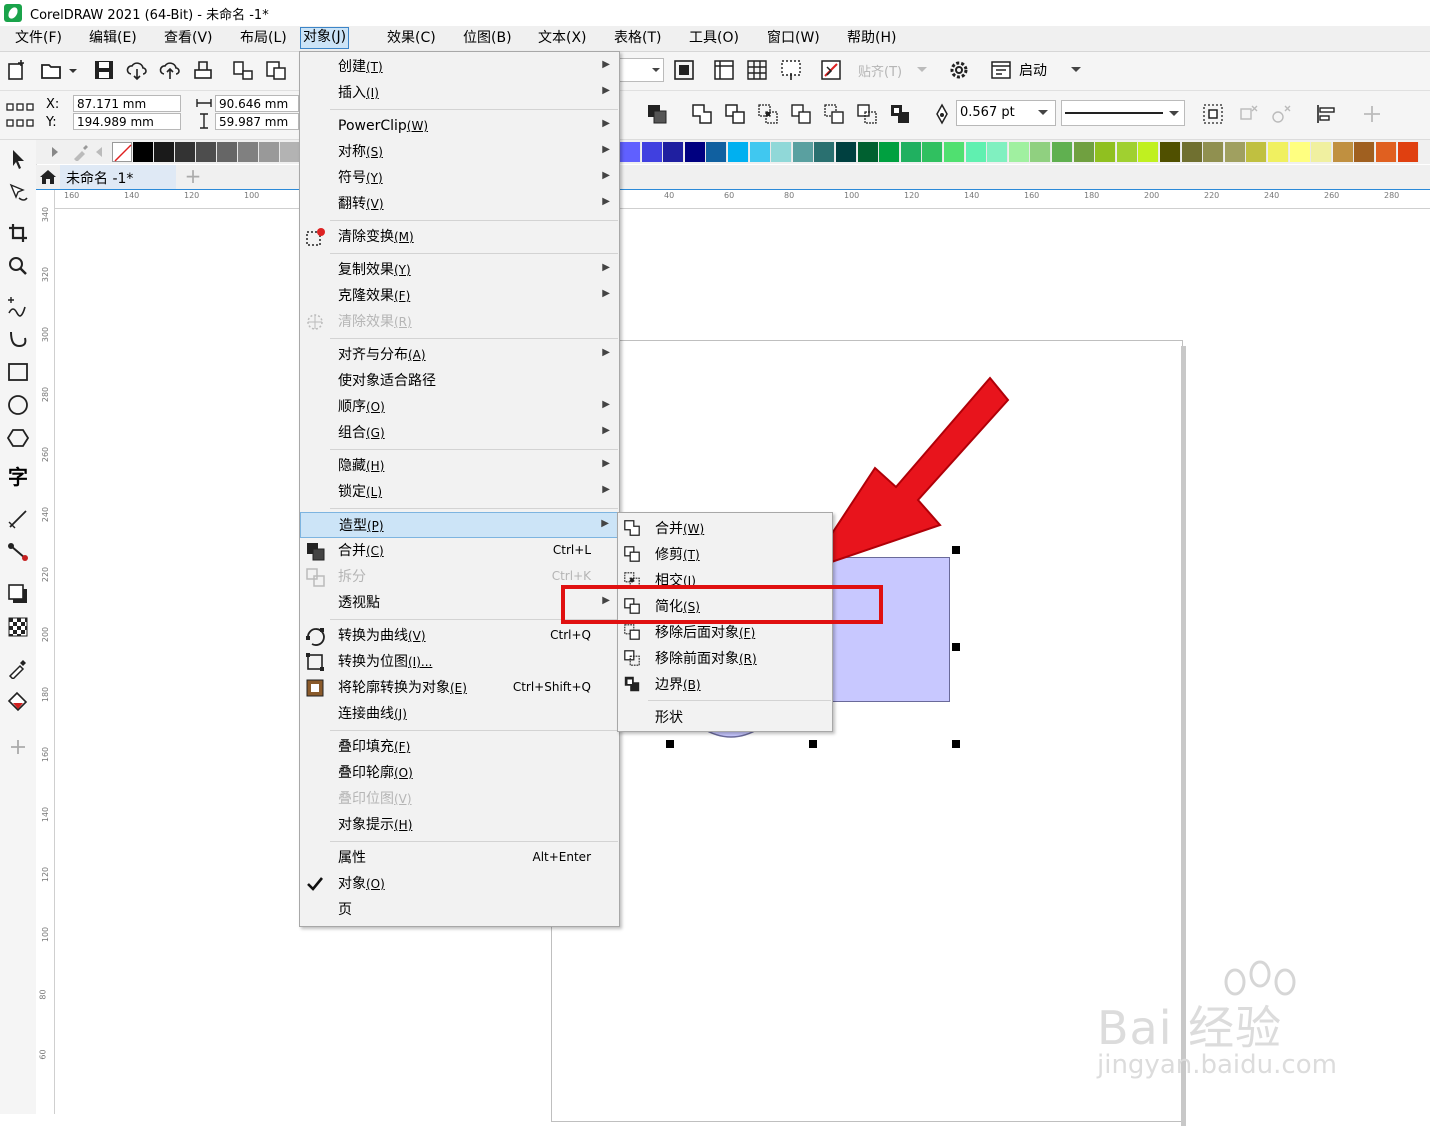  What do you see at coordinates (637, 38) in the screenshot?
I see `menu-table: 表格(T)` at bounding box center [637, 38].